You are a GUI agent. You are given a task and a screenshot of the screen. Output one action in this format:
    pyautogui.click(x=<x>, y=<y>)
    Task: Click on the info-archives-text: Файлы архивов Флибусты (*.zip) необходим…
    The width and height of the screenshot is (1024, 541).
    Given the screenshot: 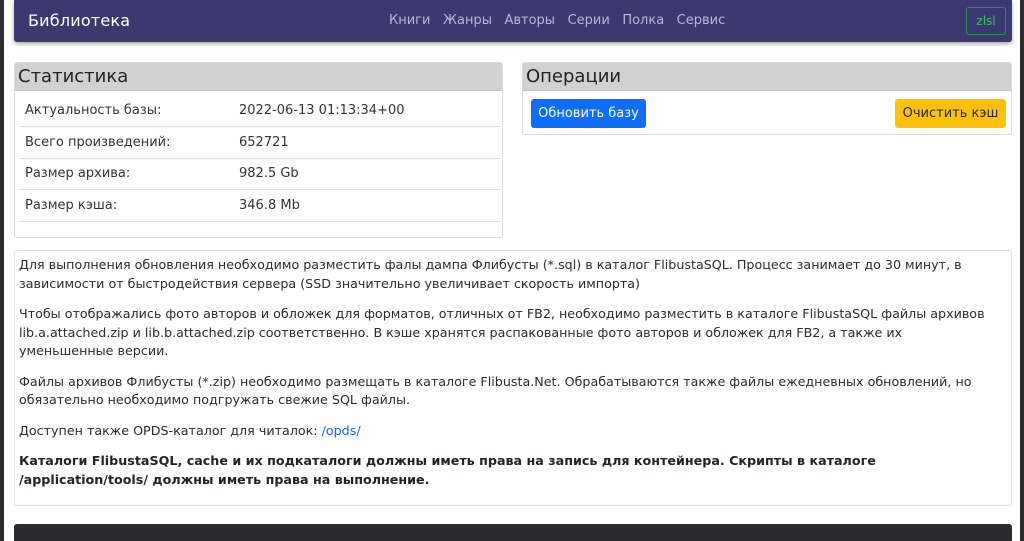 What is the action you would take?
    pyautogui.click(x=495, y=390)
    